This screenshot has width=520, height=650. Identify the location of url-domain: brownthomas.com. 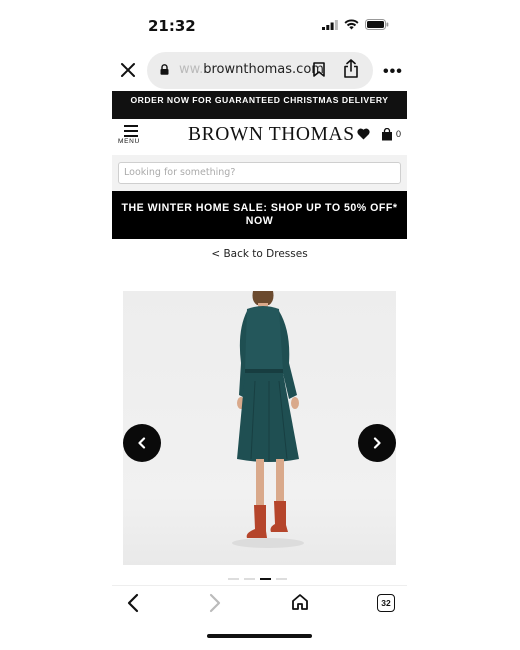
(263, 69).